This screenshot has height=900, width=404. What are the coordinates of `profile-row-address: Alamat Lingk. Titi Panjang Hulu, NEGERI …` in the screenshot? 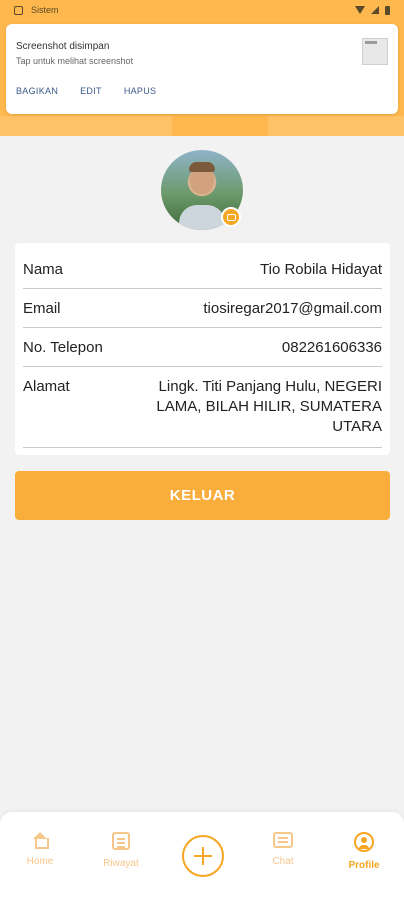 It's located at (202, 413).